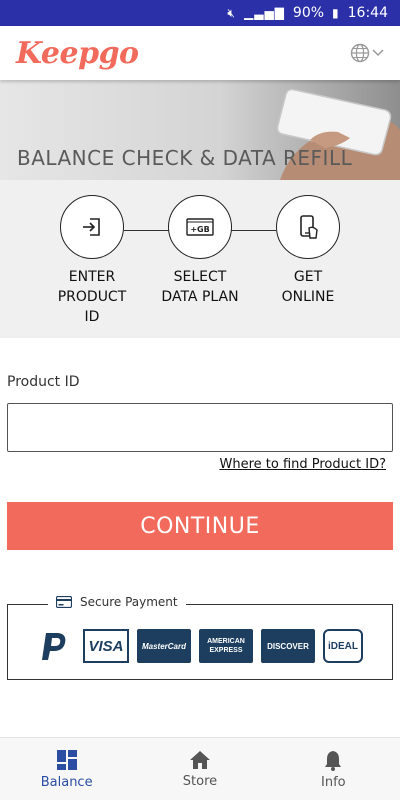 The height and width of the screenshot is (800, 400). I want to click on paypal-icon, so click(54, 646).